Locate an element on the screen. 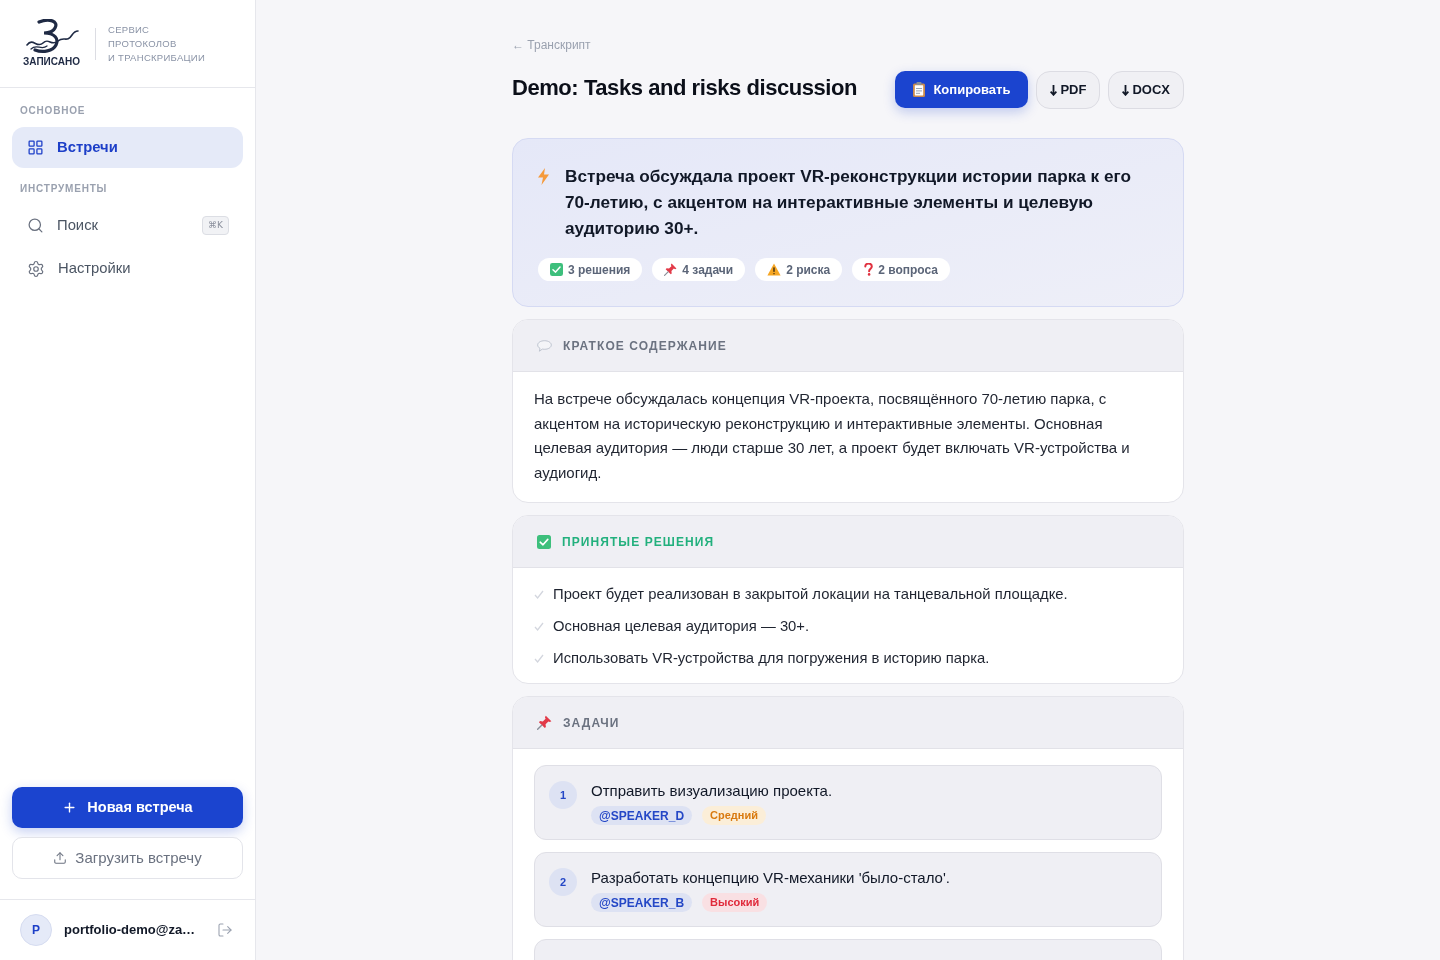 This screenshot has height=960, width=1440. task-text: Отправить визуализацию проекта. is located at coordinates (712, 791).